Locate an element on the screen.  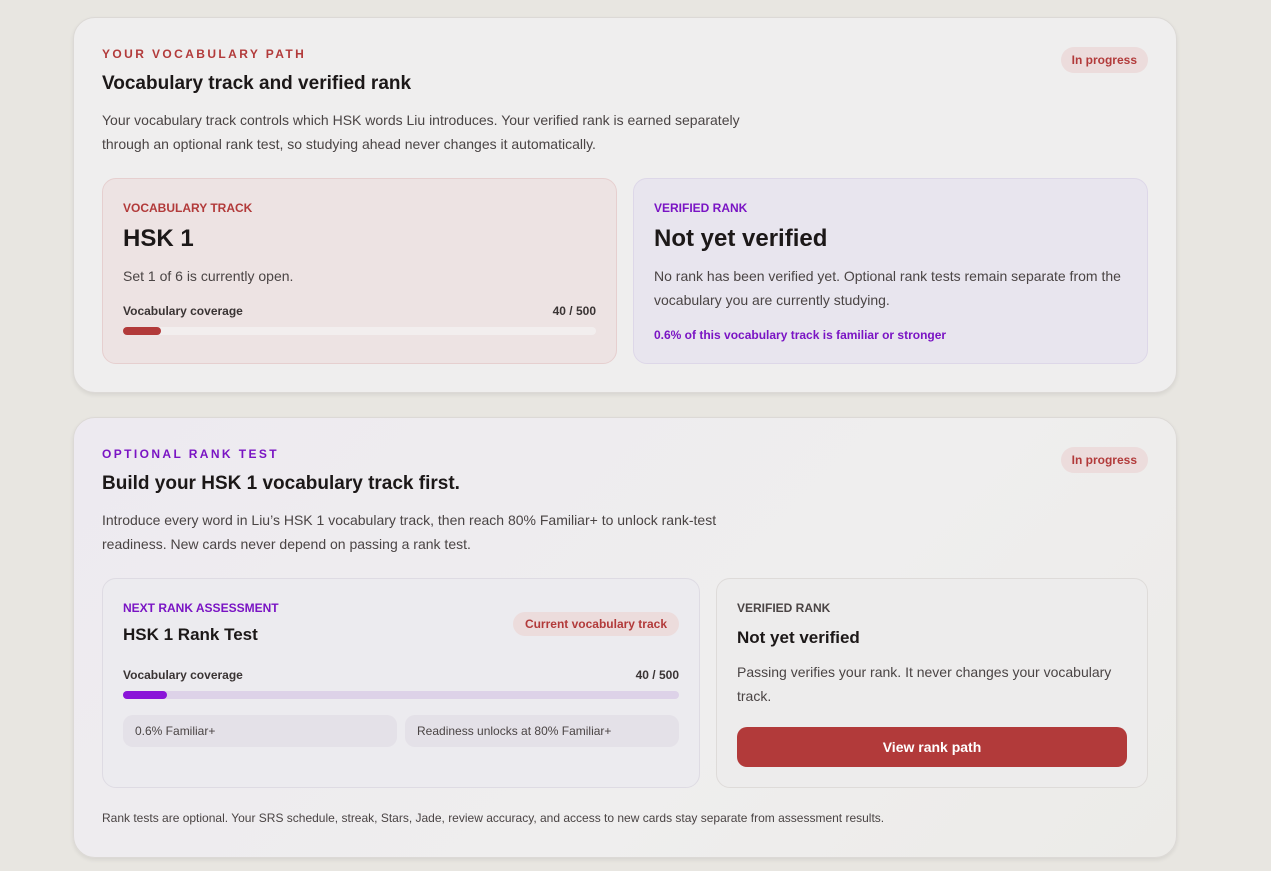
path-status-badge: In progress is located at coordinates (1104, 60).